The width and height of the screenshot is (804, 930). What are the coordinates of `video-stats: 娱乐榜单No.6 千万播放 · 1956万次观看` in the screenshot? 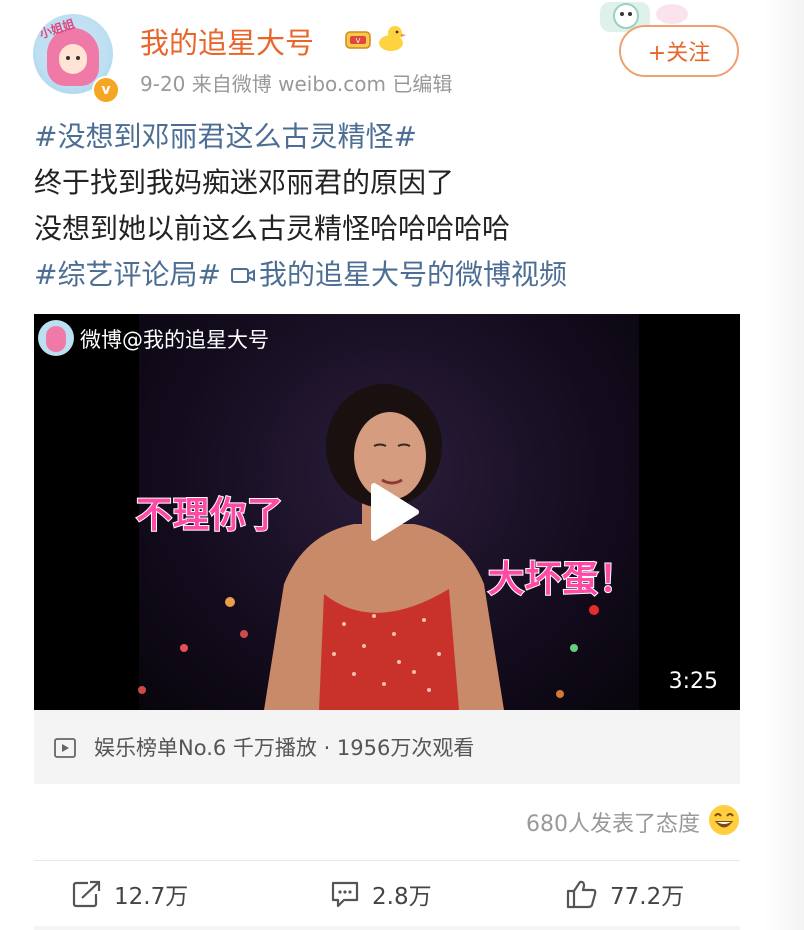 It's located at (284, 748).